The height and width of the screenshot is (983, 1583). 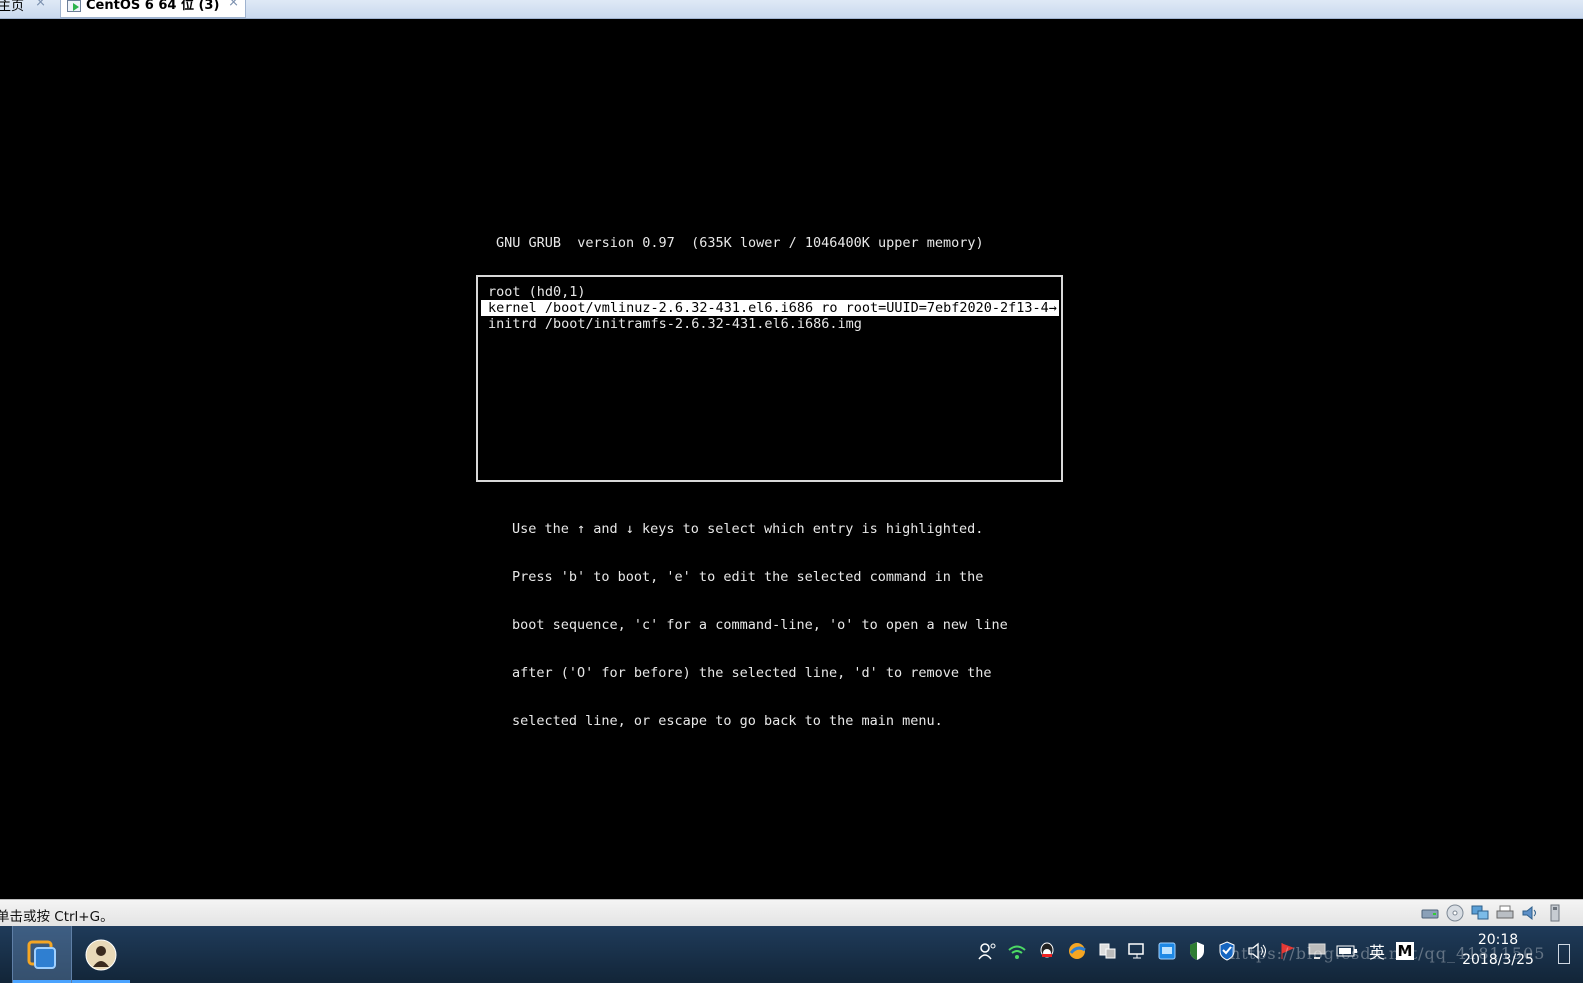 What do you see at coordinates (1498, 960) in the screenshot?
I see `clock-date: 2018/3/25` at bounding box center [1498, 960].